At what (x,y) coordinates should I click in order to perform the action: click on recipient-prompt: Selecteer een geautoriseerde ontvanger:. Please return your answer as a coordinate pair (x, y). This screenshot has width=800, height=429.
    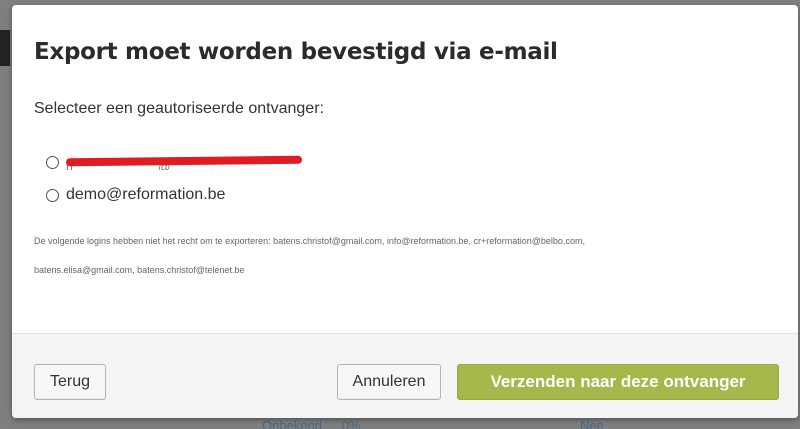
    Looking at the image, I should click on (179, 108).